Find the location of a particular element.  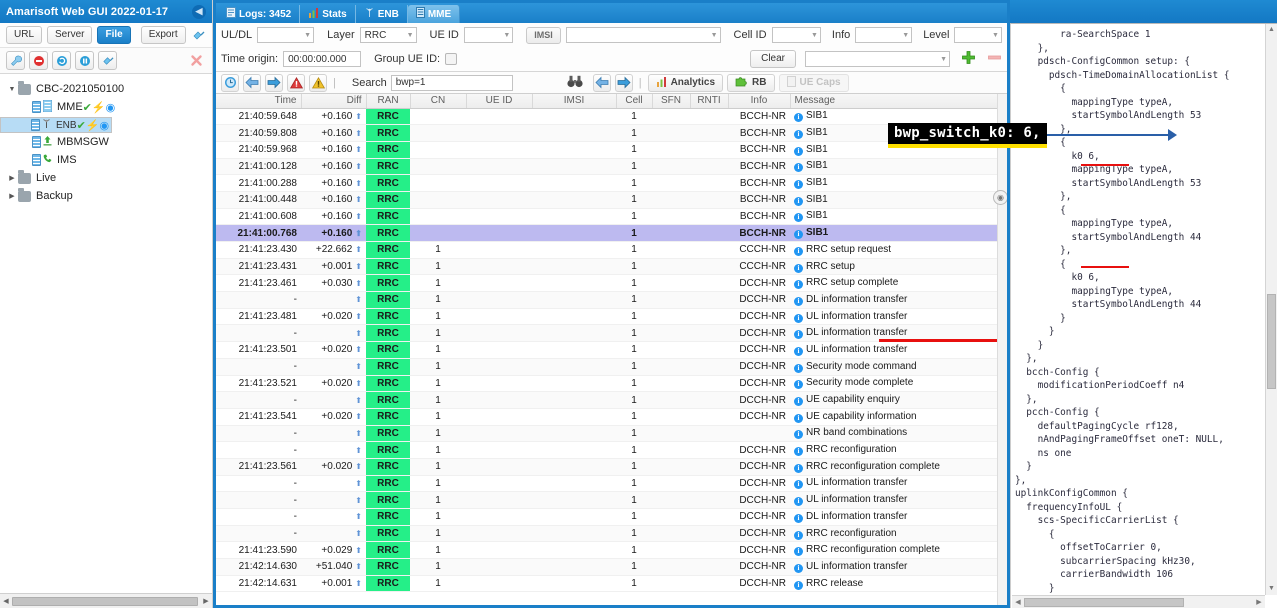

table-row: - ⬆ RRC 1 1 i NR band combinations is located at coordinates (611, 434).